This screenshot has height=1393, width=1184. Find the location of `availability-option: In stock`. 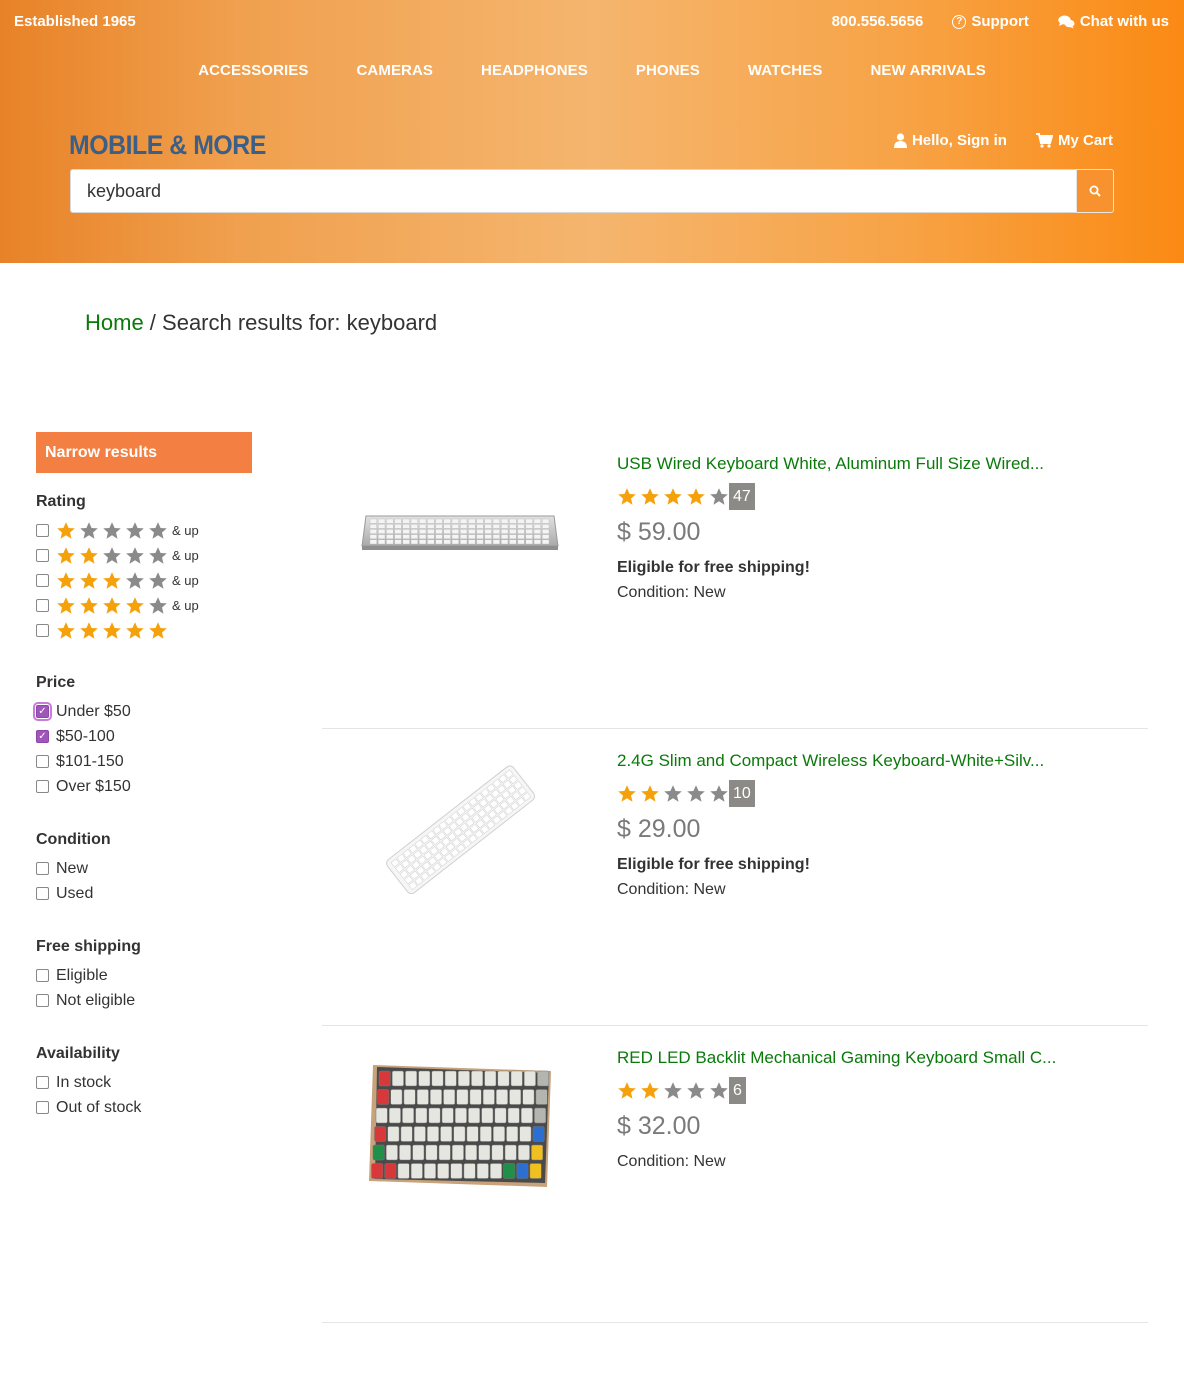

availability-option: In stock is located at coordinates (144, 1082).